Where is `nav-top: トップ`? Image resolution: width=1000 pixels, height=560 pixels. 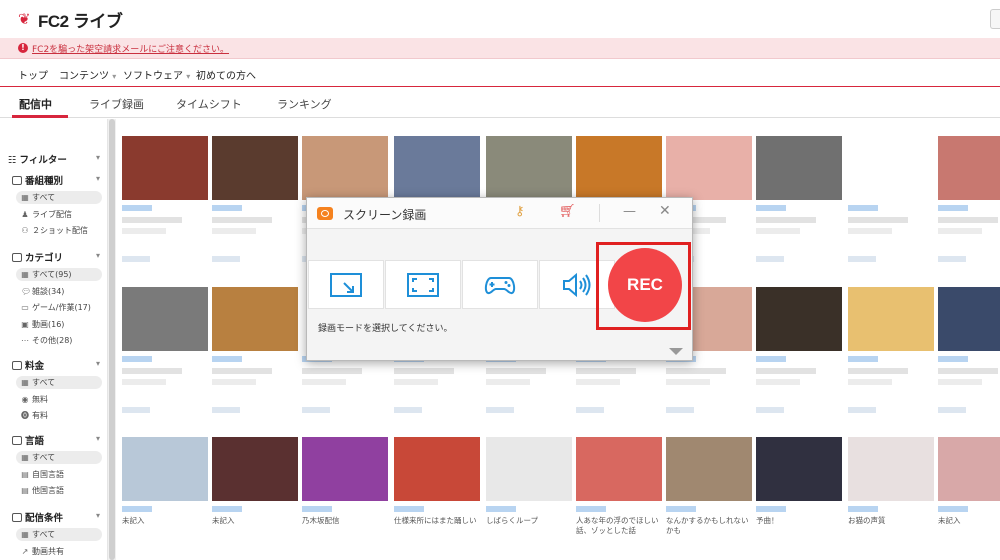
nav-top: トップ is located at coordinates (33, 74).